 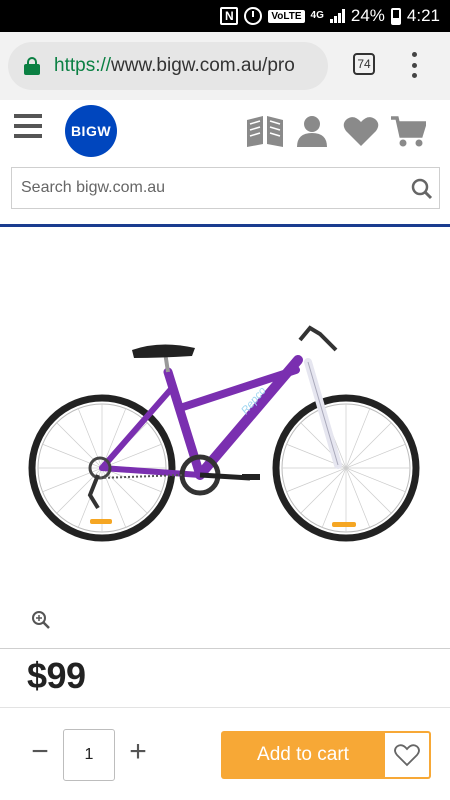 I want to click on nfc-icon: N, so click(x=229, y=16).